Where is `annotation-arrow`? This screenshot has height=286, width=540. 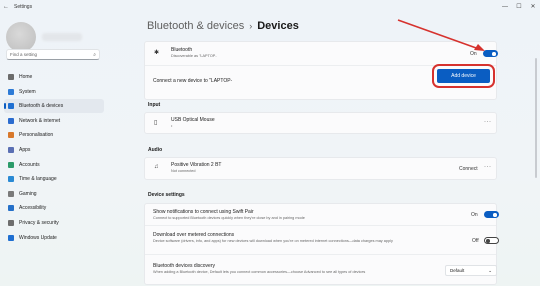 annotation-arrow is located at coordinates (441, 35).